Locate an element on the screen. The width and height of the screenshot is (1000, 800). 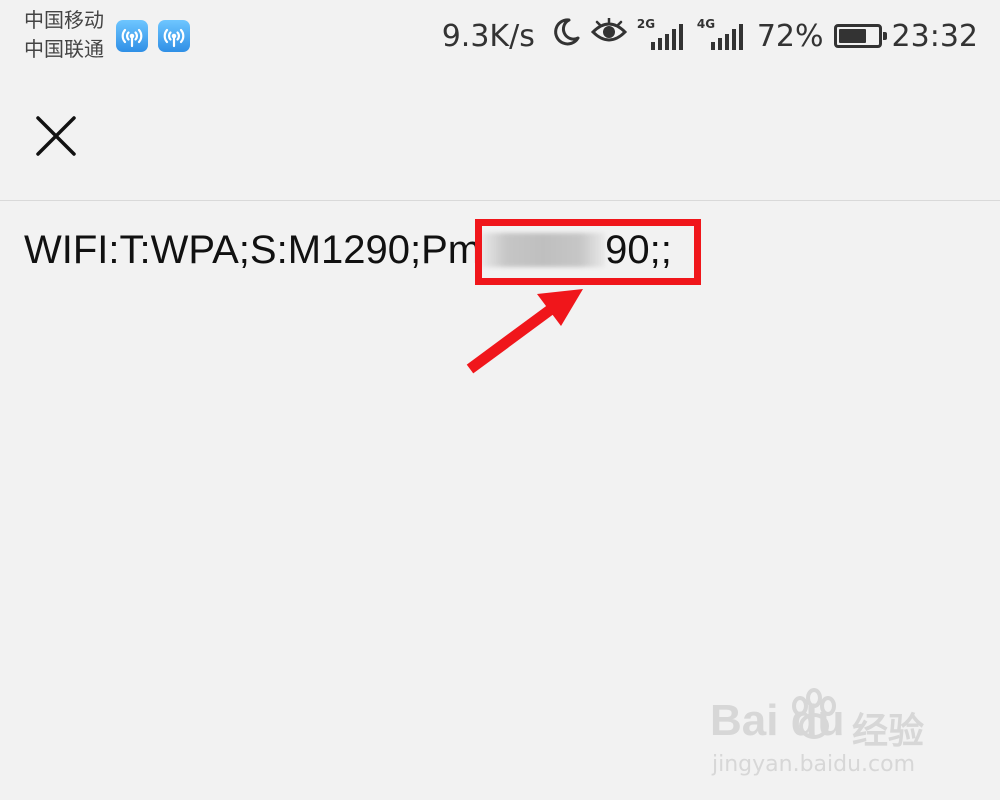
baidu-jingyan-watermark: Bai du 经验 jingyan.baidu.com is located at coordinates (835, 736).